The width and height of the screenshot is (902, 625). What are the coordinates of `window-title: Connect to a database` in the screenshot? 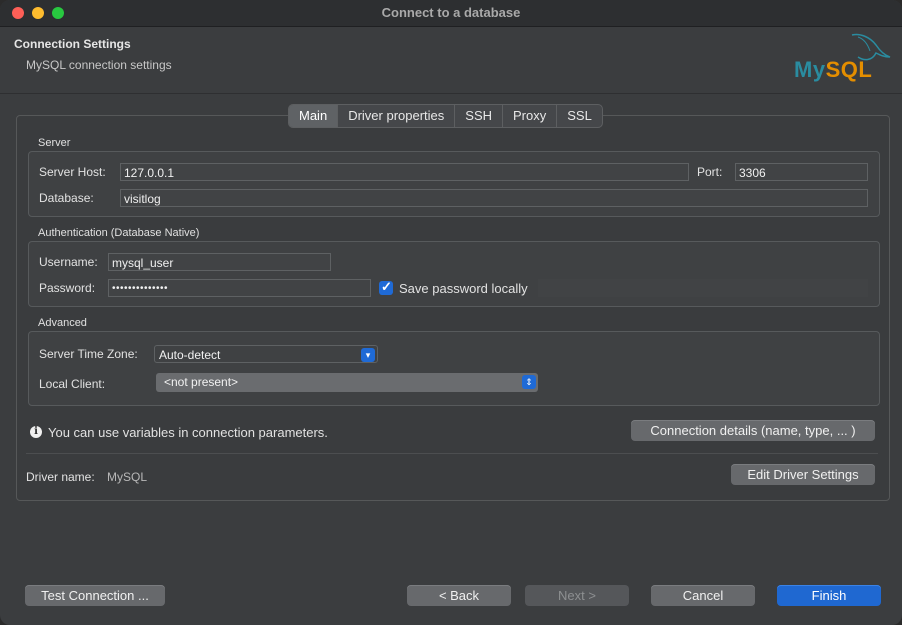 It's located at (451, 12).